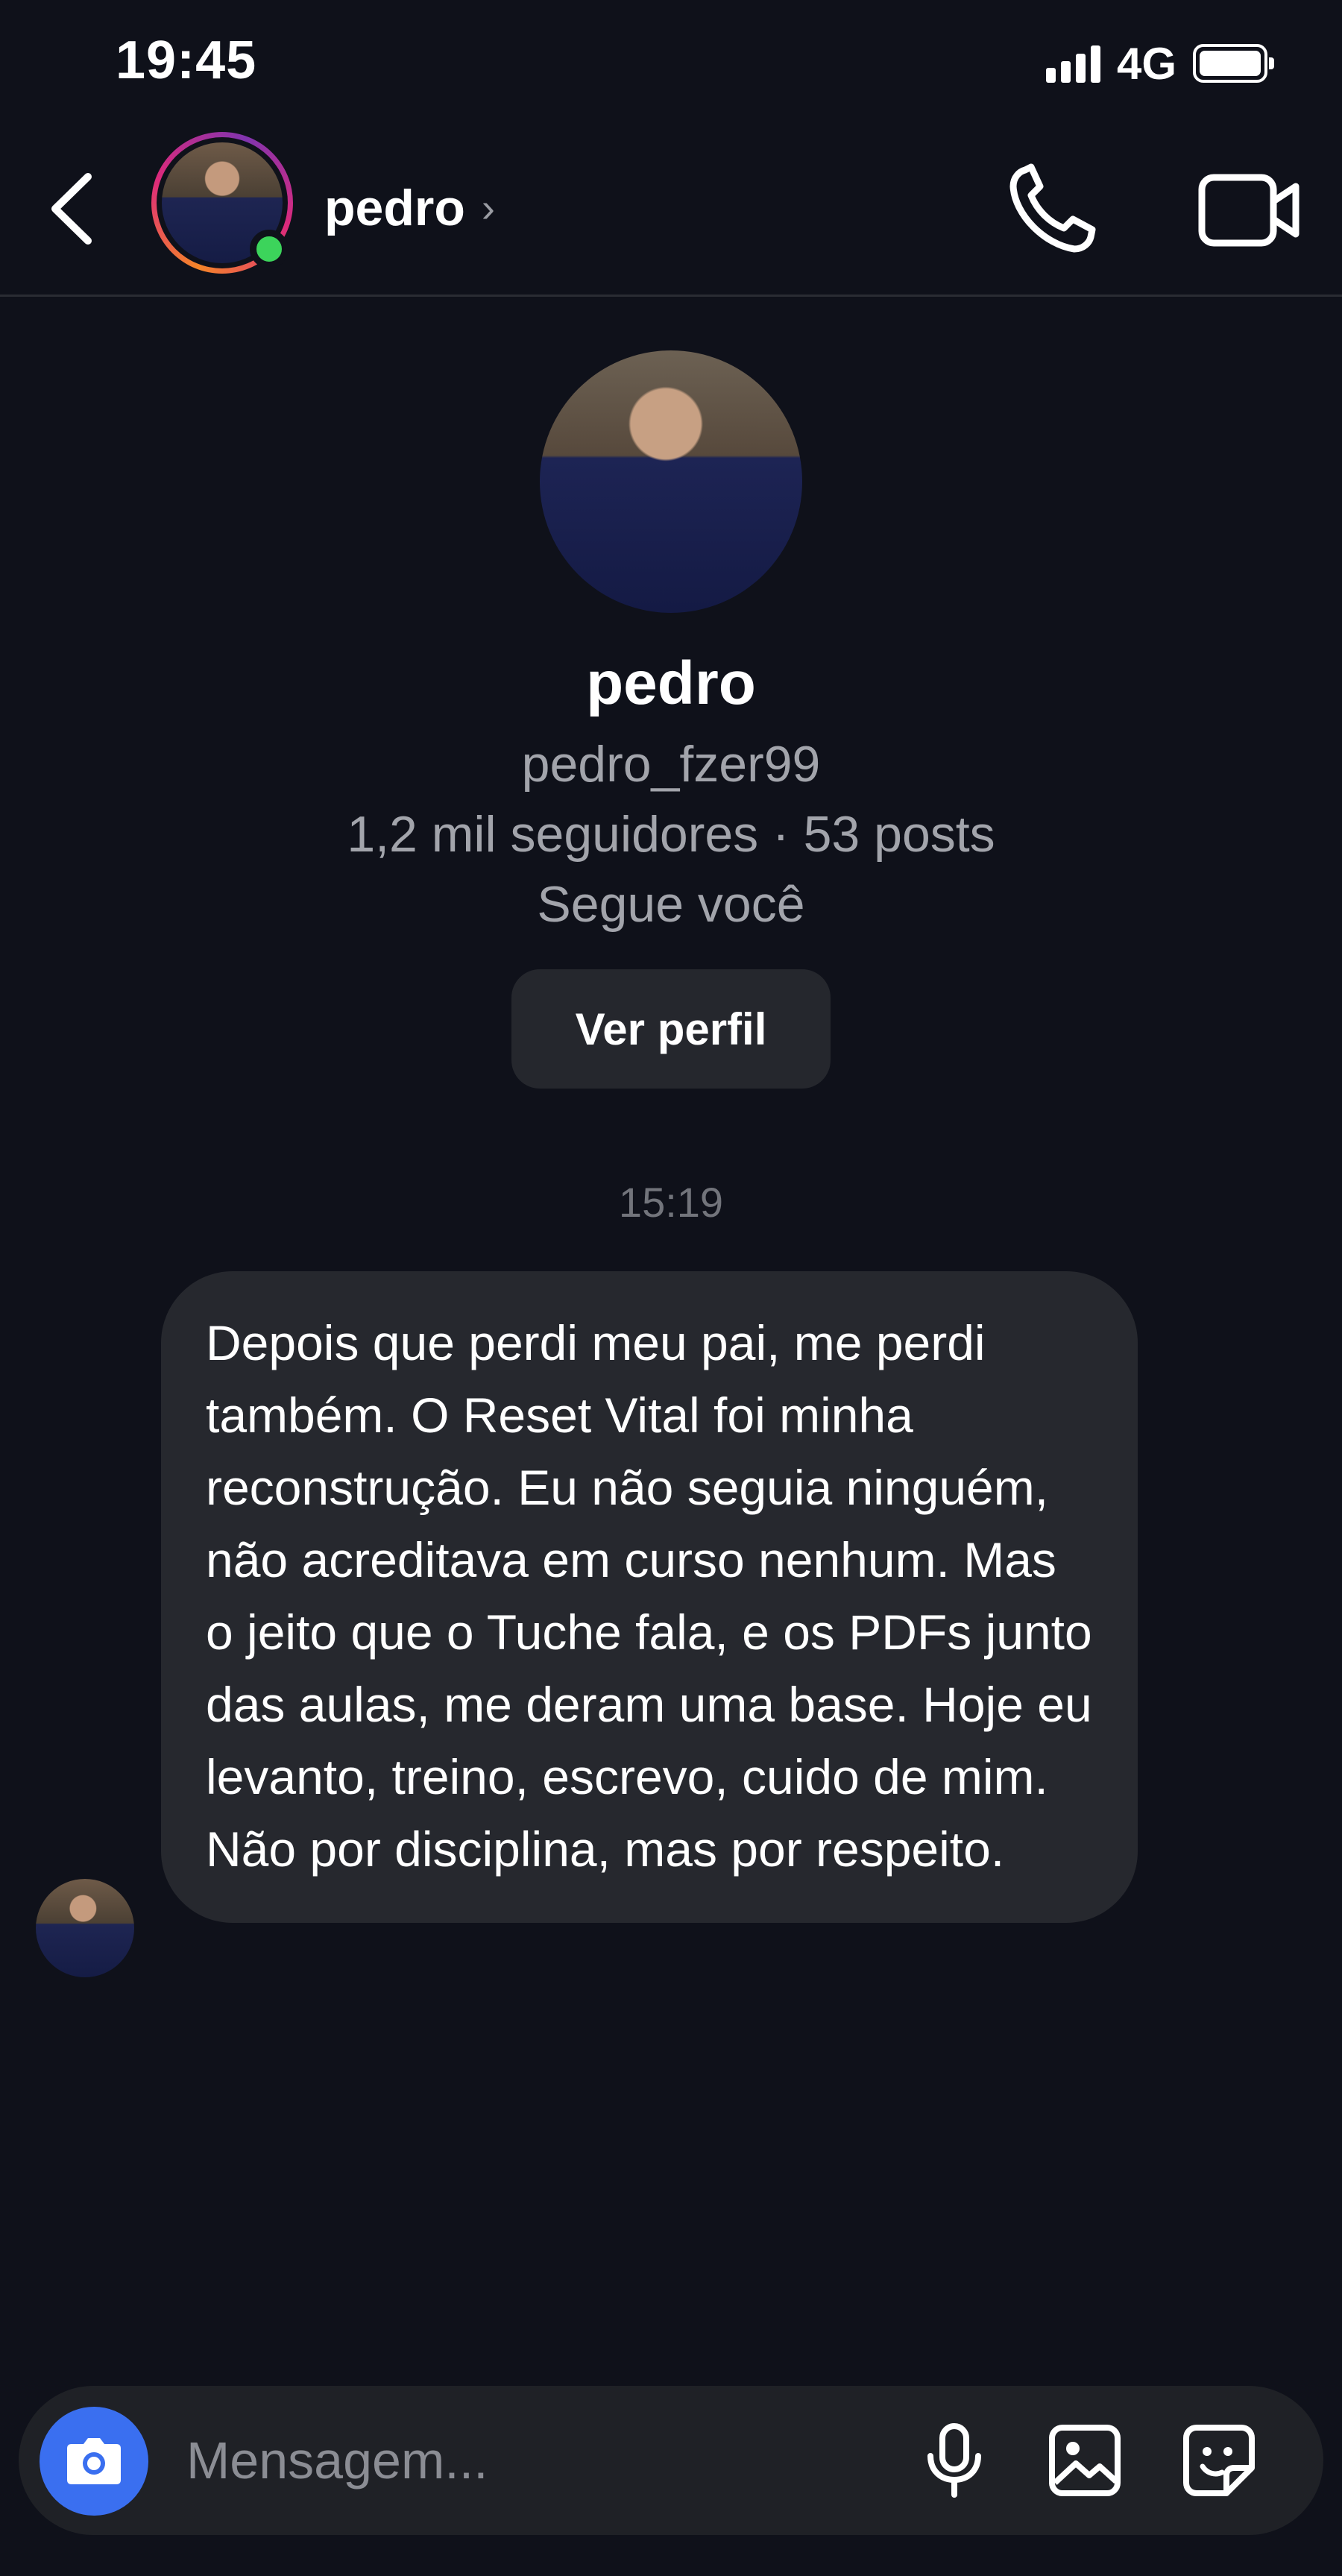 Image resolution: width=1342 pixels, height=2576 pixels. I want to click on message-input, so click(521, 2460).